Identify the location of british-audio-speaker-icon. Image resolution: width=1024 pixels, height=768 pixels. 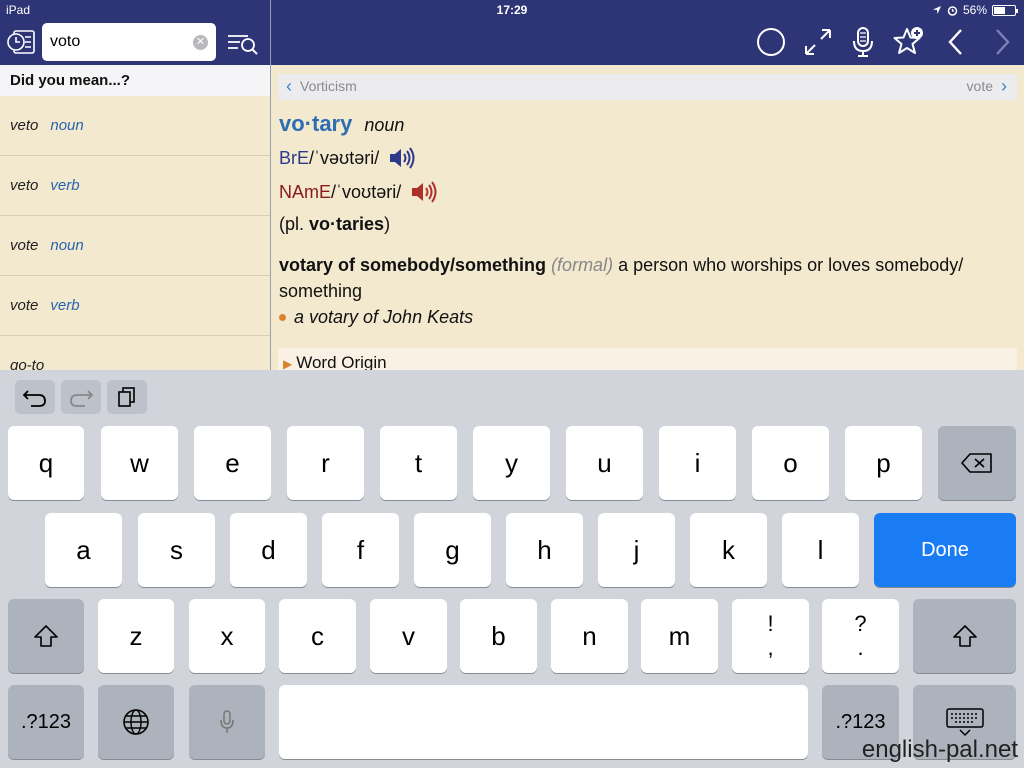
(401, 158).